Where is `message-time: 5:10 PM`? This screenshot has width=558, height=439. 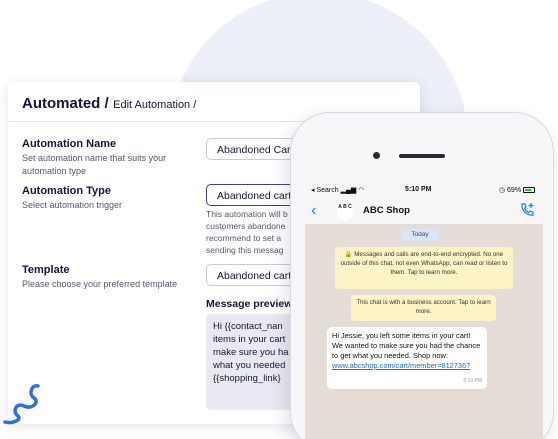 message-time: 5:10 PM is located at coordinates (472, 381).